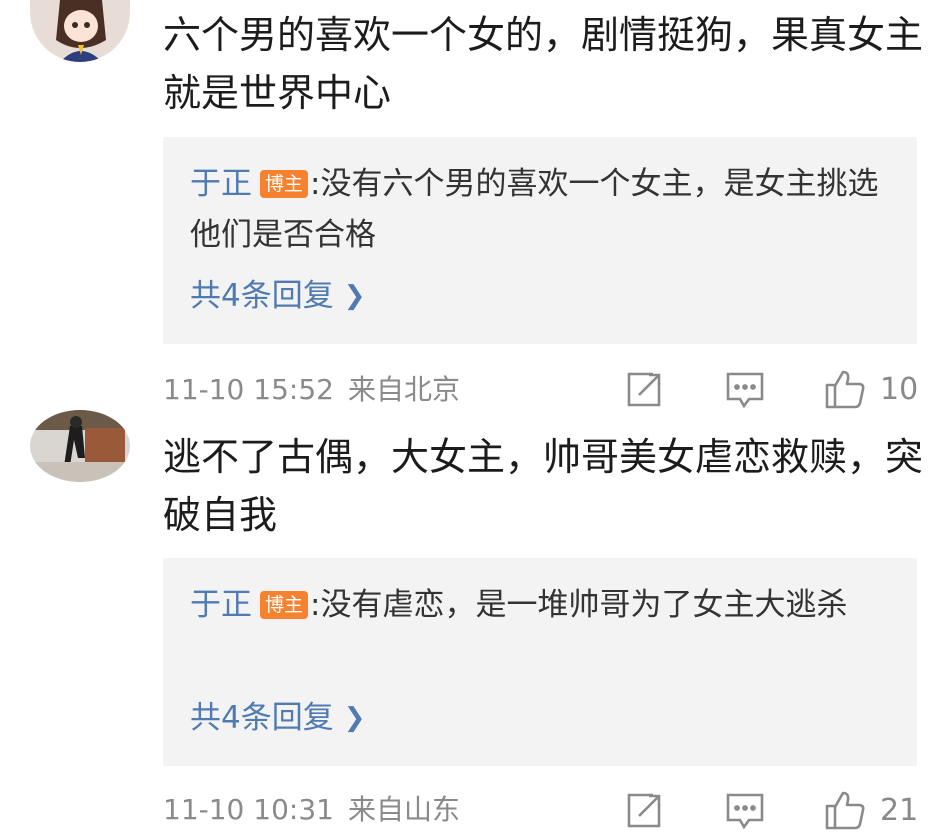  I want to click on comment-location: 来自山东, so click(403, 809).